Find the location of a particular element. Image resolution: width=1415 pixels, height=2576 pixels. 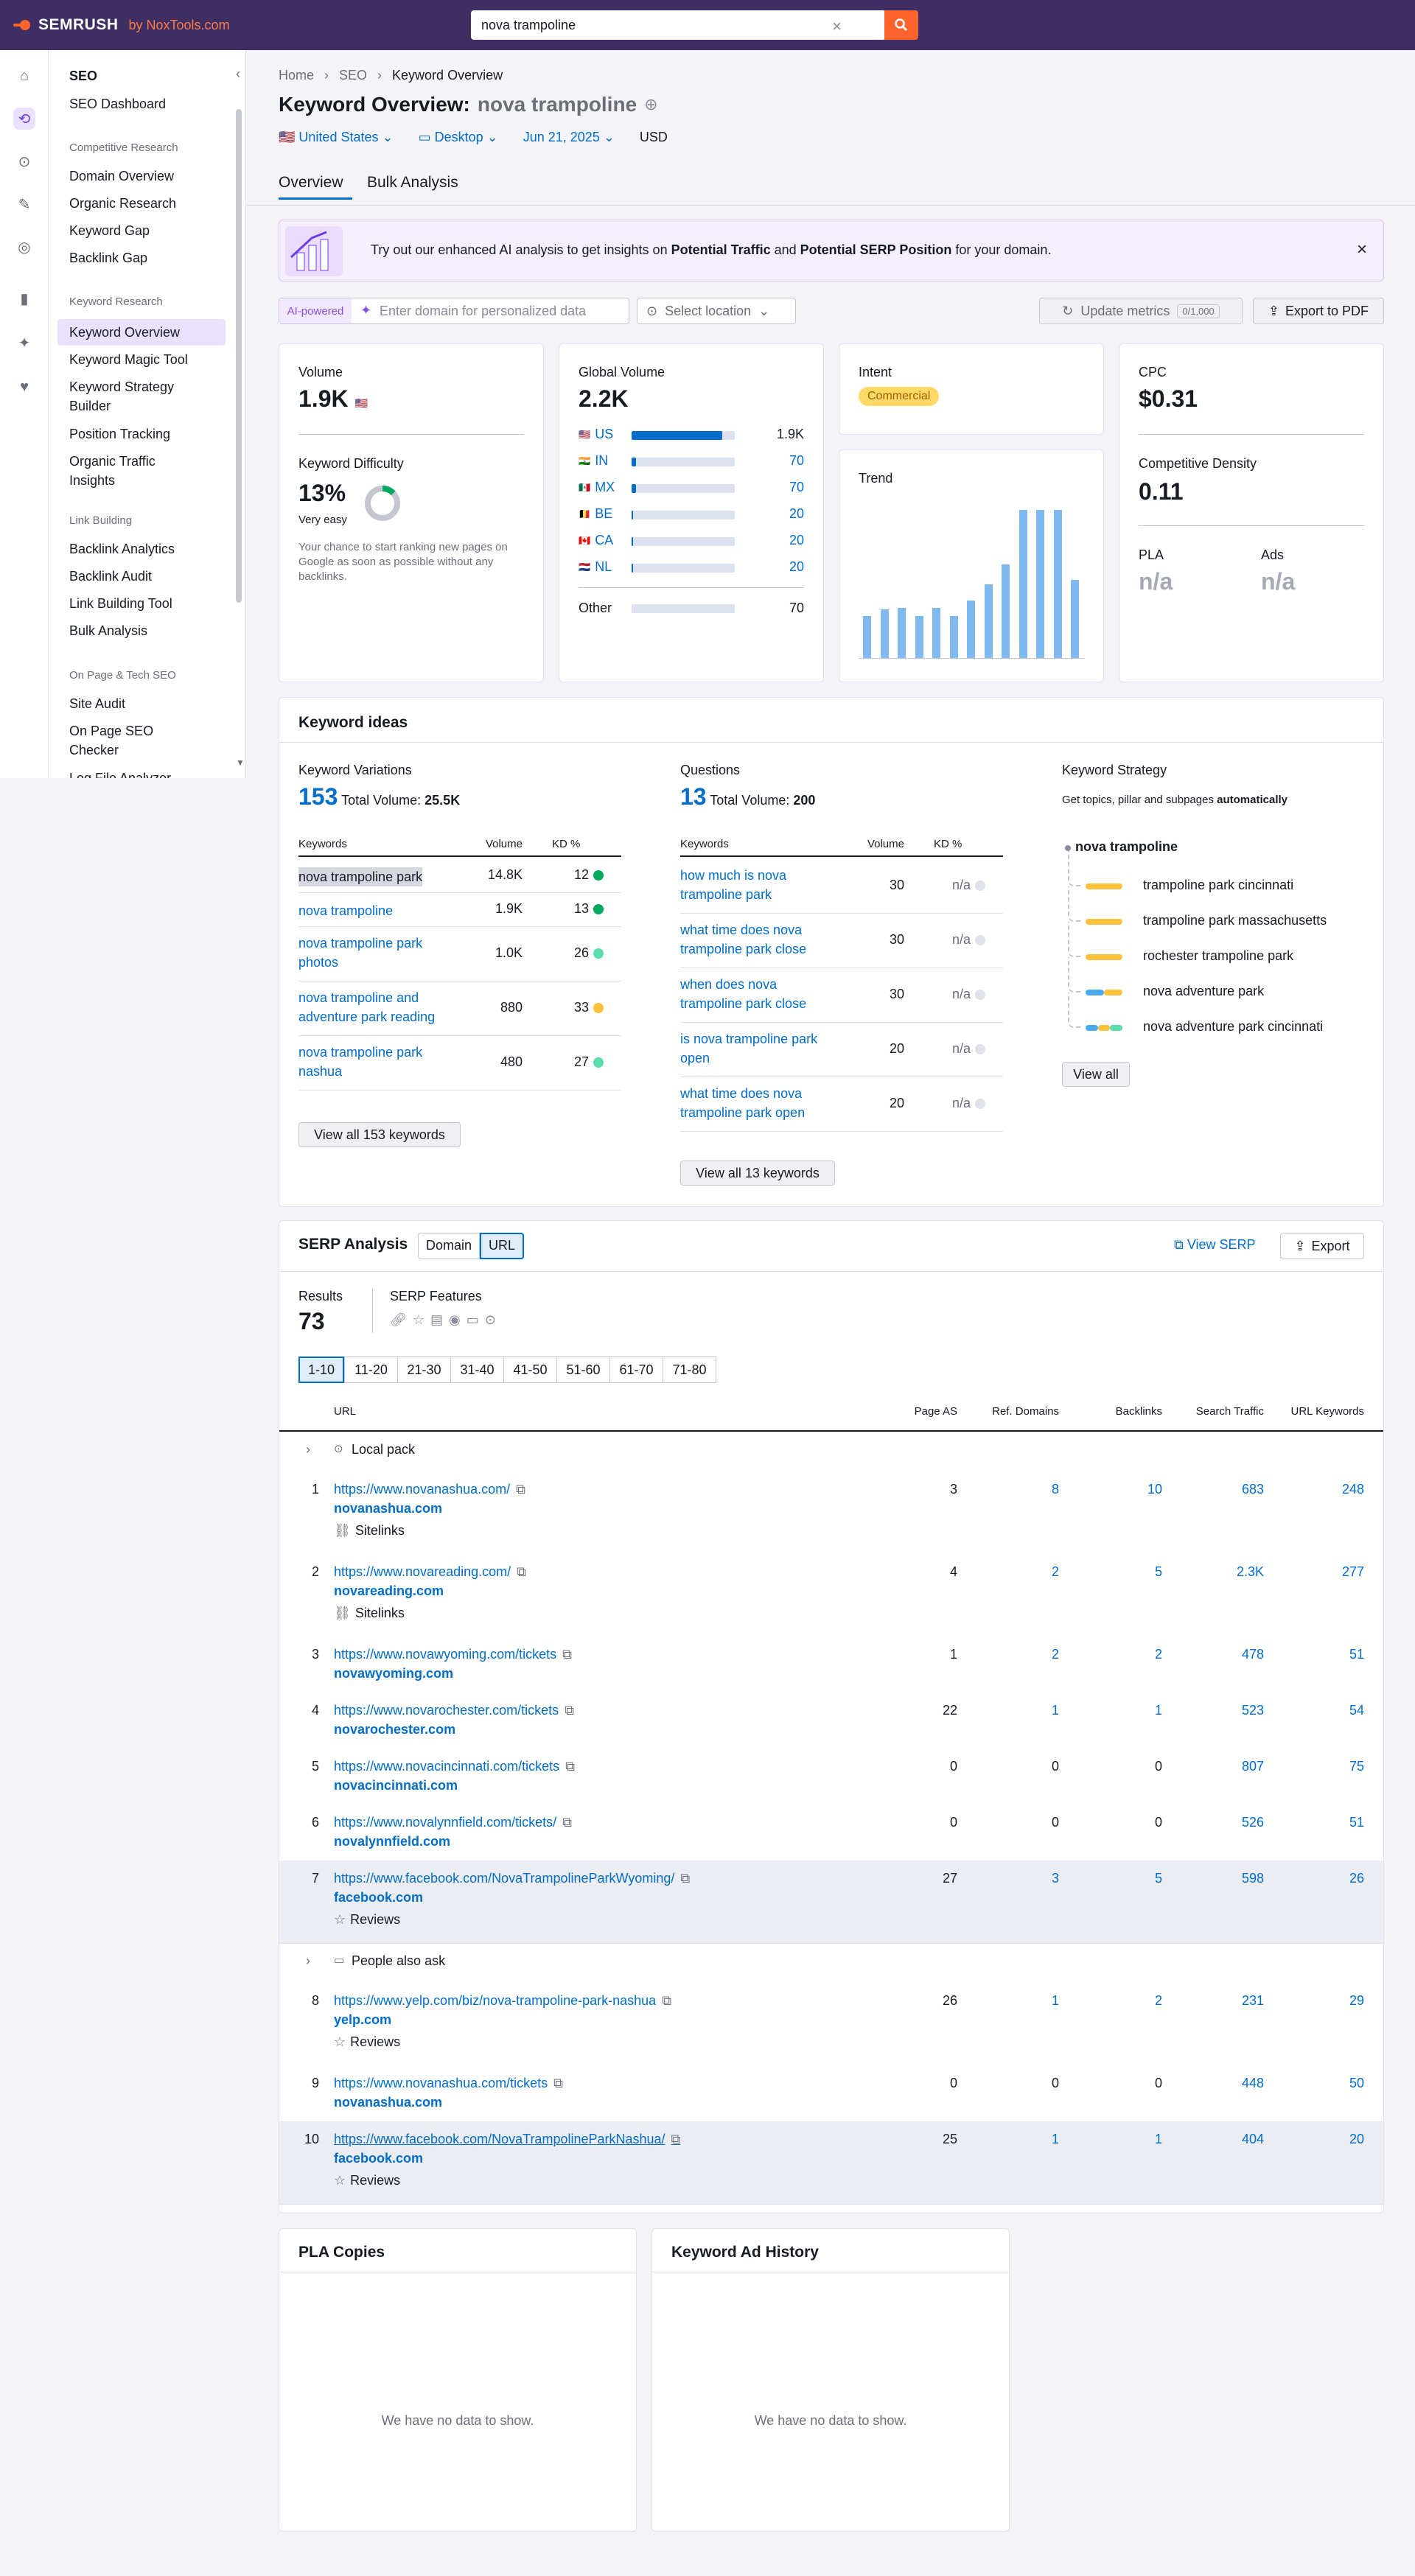

sidebar-item-domain-overview: Domain Overview is located at coordinates (150, 176).